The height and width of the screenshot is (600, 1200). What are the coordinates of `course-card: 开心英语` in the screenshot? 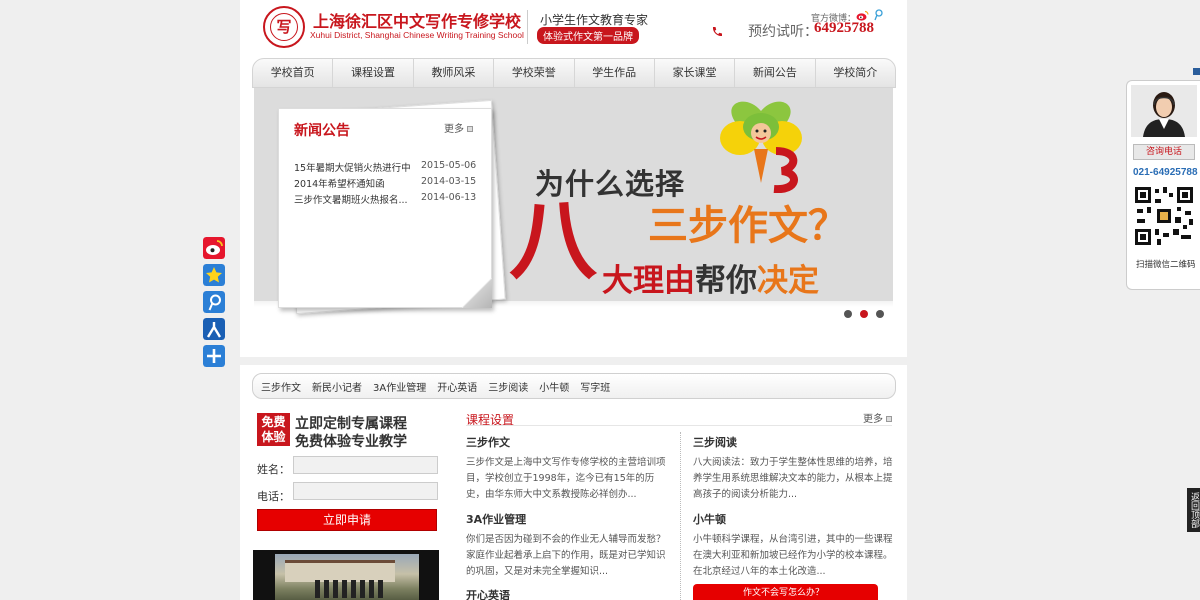 It's located at (566, 593).